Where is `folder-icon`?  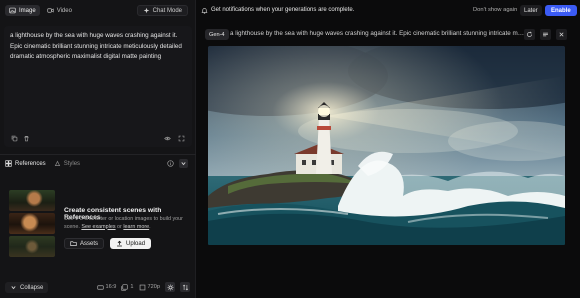 folder-icon is located at coordinates (73, 243).